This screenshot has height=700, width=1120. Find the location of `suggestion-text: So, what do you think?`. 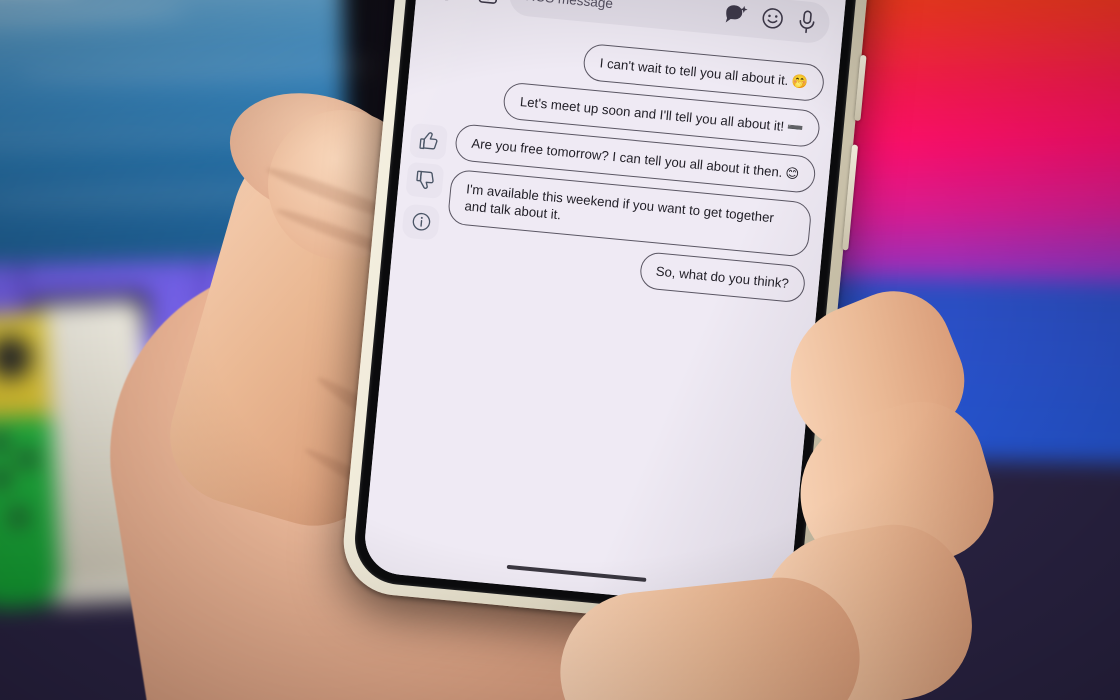

suggestion-text: So, what do you think? is located at coordinates (722, 277).